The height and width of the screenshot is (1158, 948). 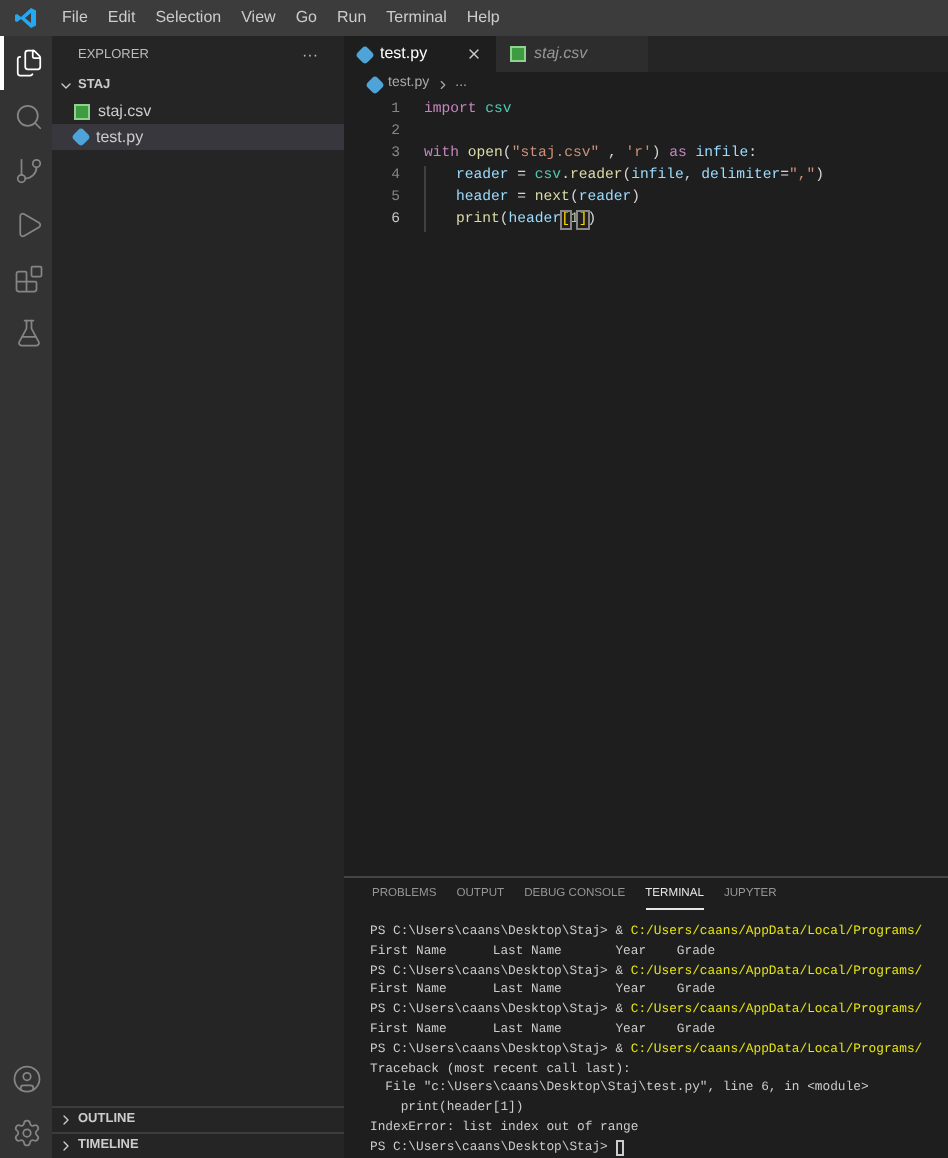 I want to click on settings-icon, so click(x=26, y=1133).